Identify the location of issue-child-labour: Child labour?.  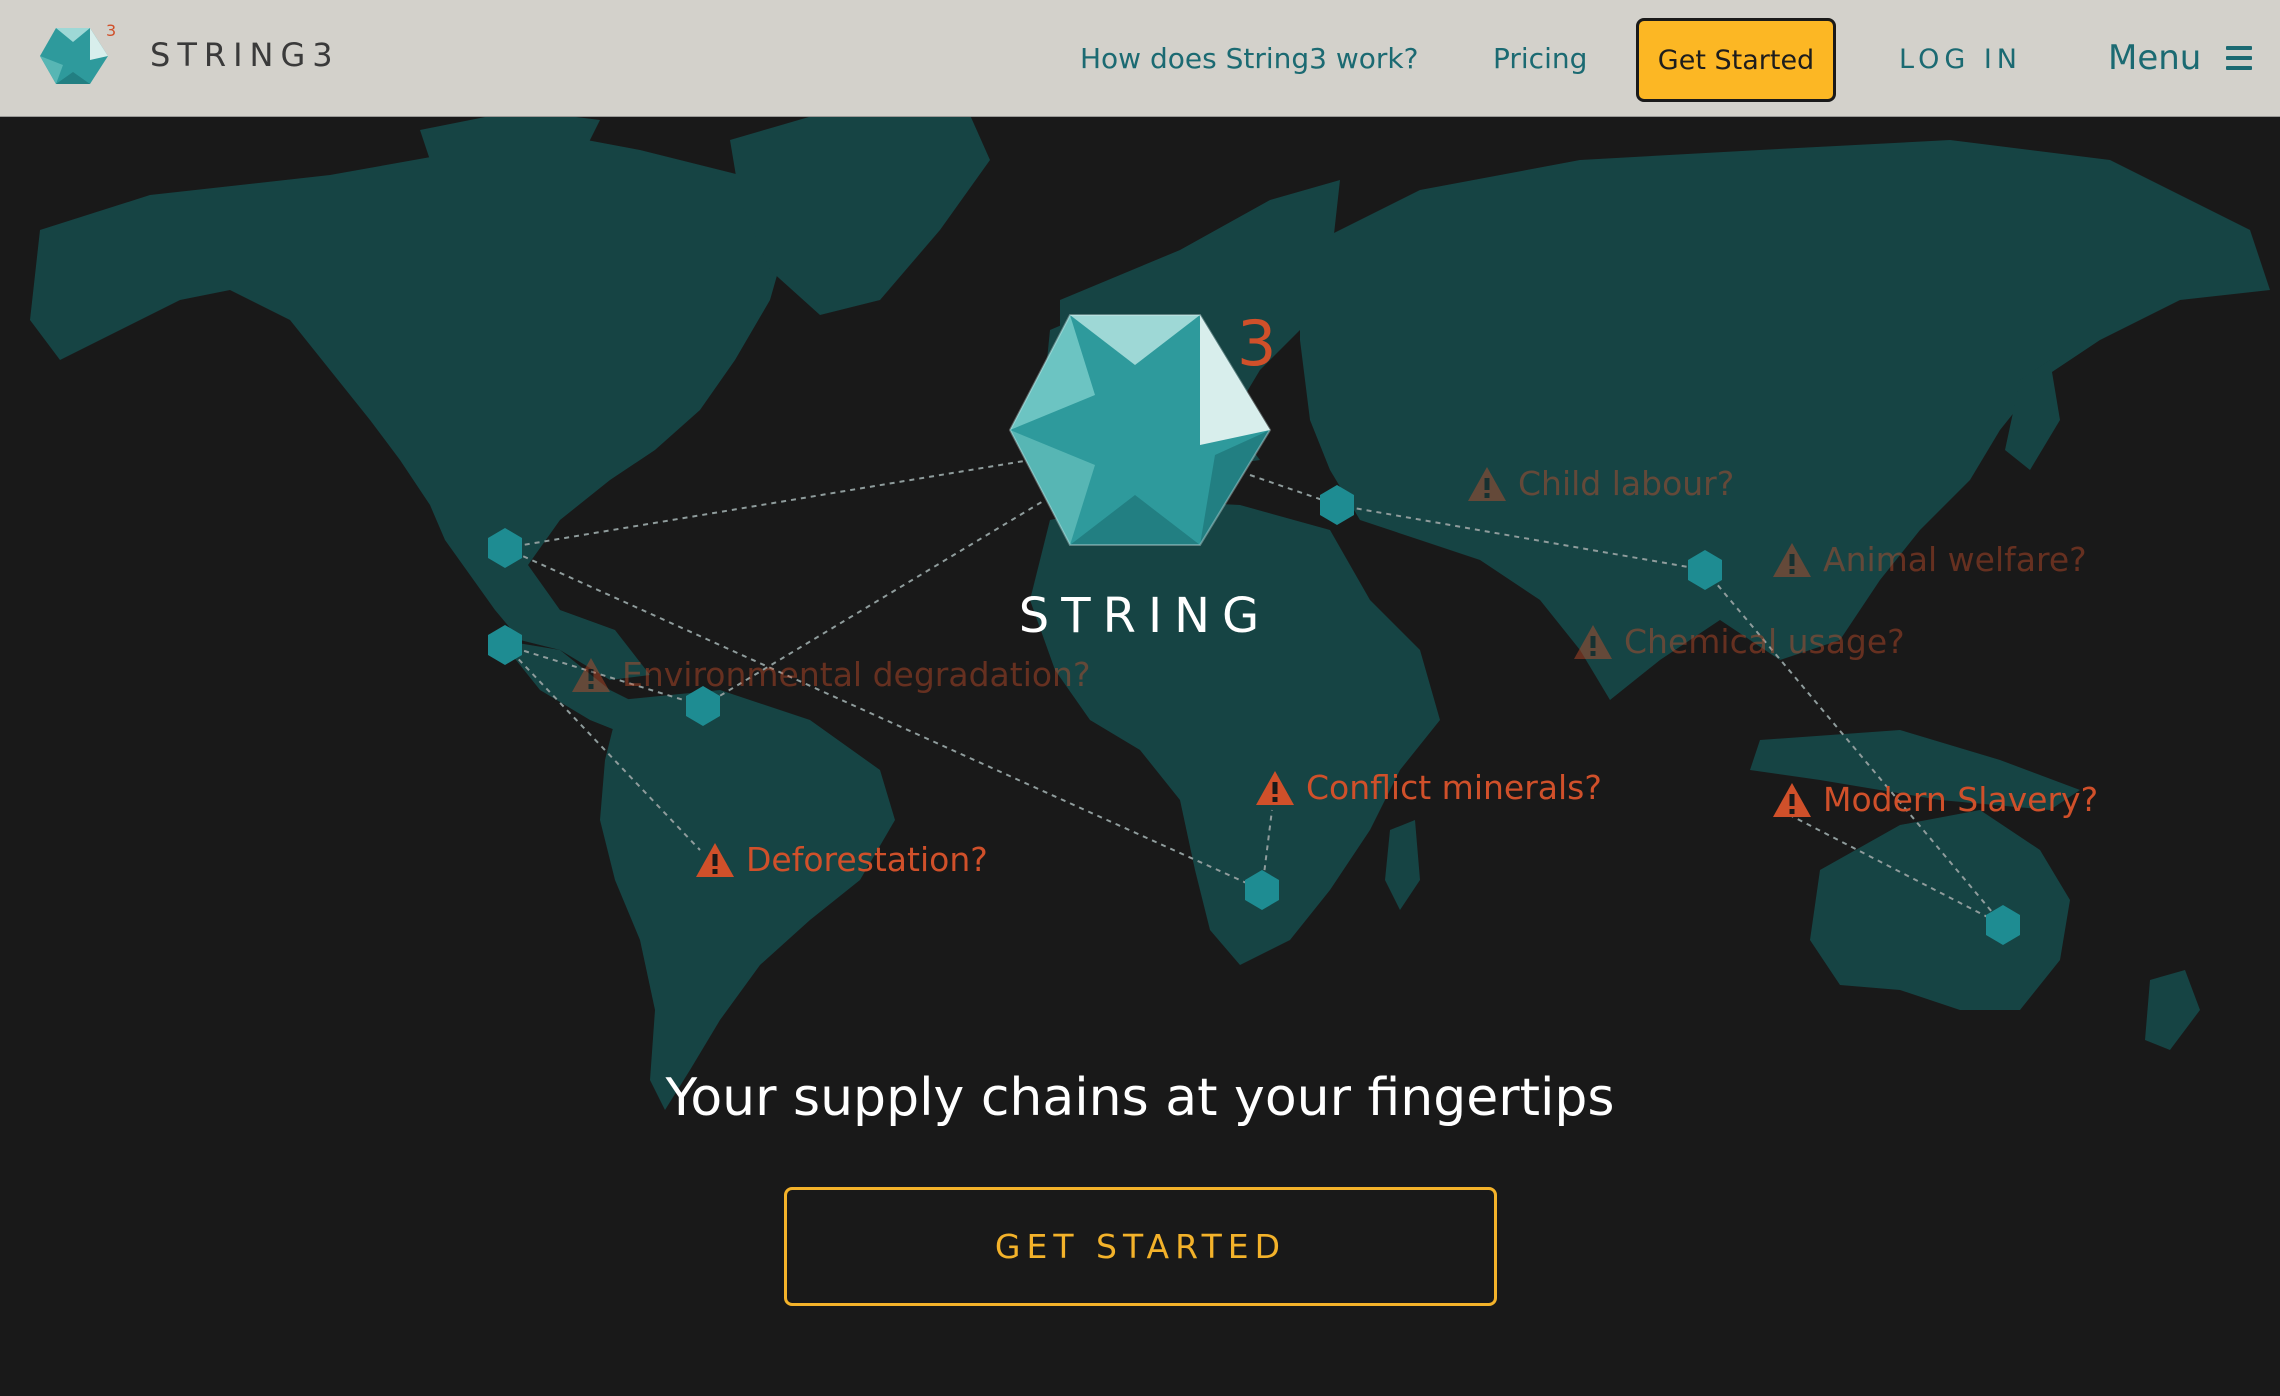
(1600, 483).